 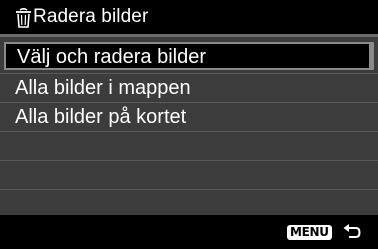 What do you see at coordinates (189, 117) in the screenshot?
I see `menu-item-all-on-card: Alla bilder på kortet` at bounding box center [189, 117].